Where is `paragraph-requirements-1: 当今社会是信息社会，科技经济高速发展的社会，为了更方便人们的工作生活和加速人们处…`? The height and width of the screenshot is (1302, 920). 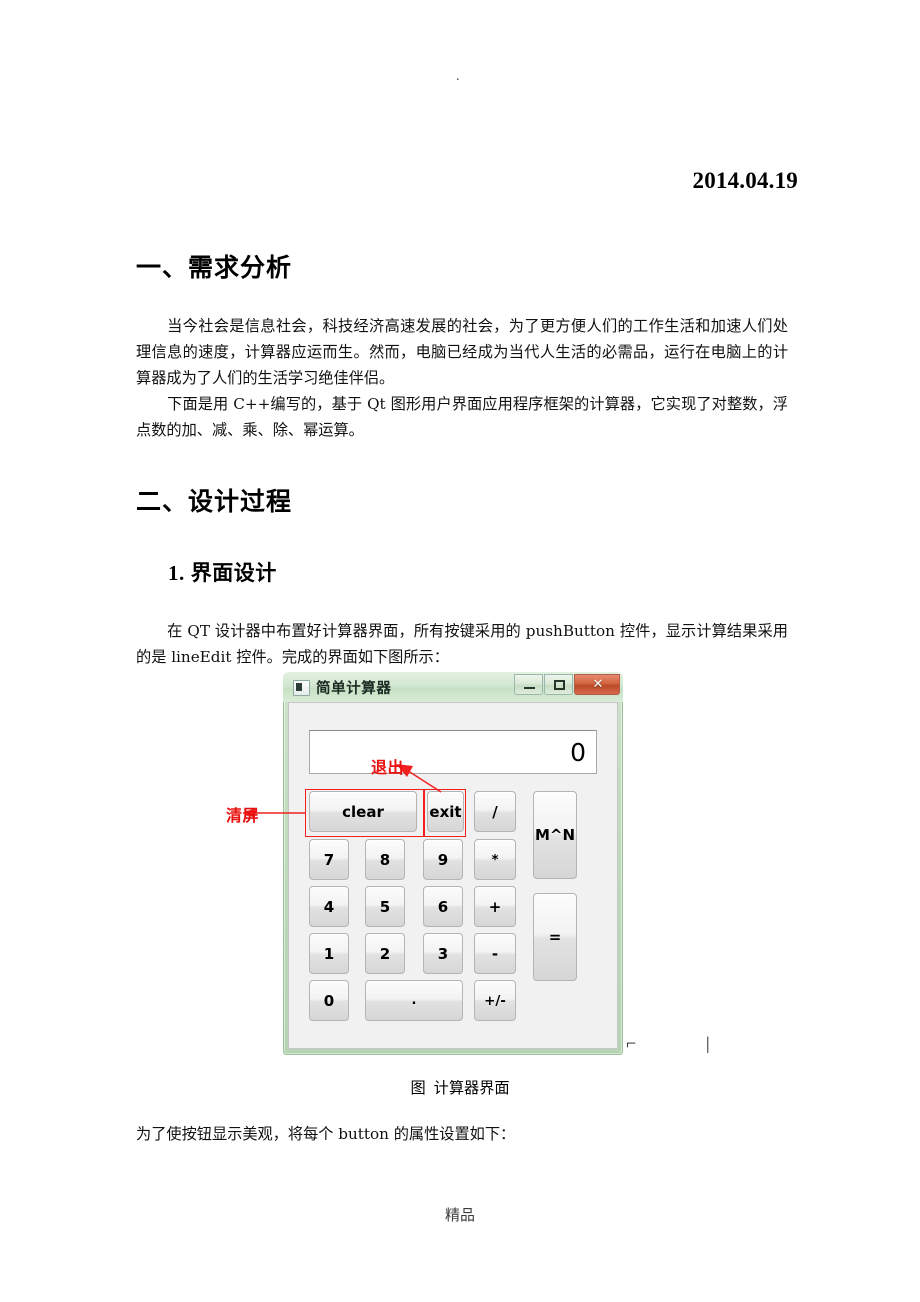
paragraph-requirements-1: 当今社会是信息社会，科技经济高速发展的社会，为了更方便人们的工作生活和加速人们处… is located at coordinates (462, 352).